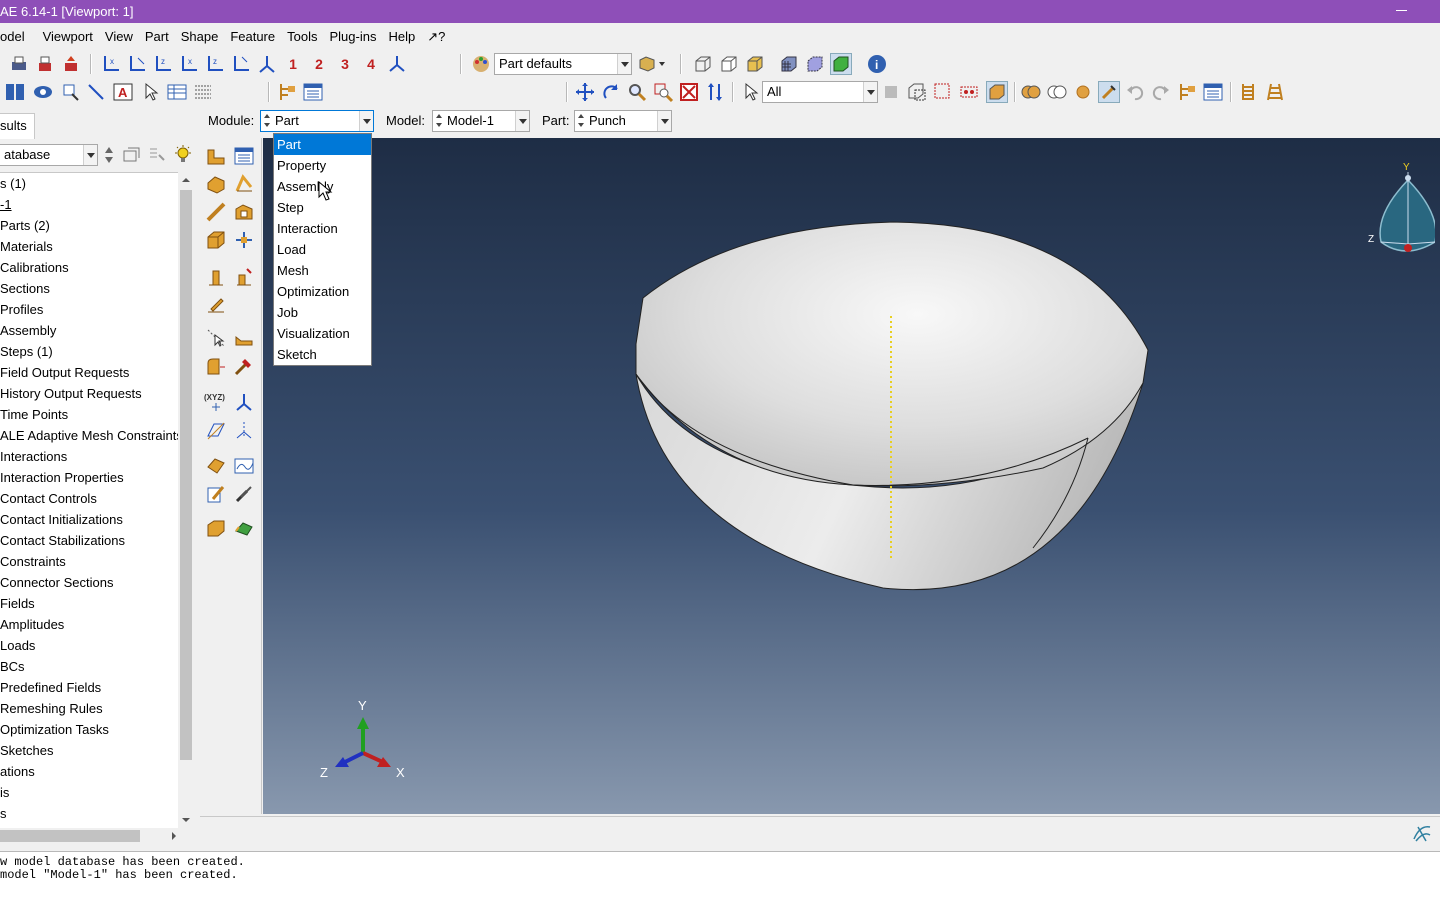  Describe the element at coordinates (563, 64) in the screenshot. I see `render-style-select: Part defaults` at that location.